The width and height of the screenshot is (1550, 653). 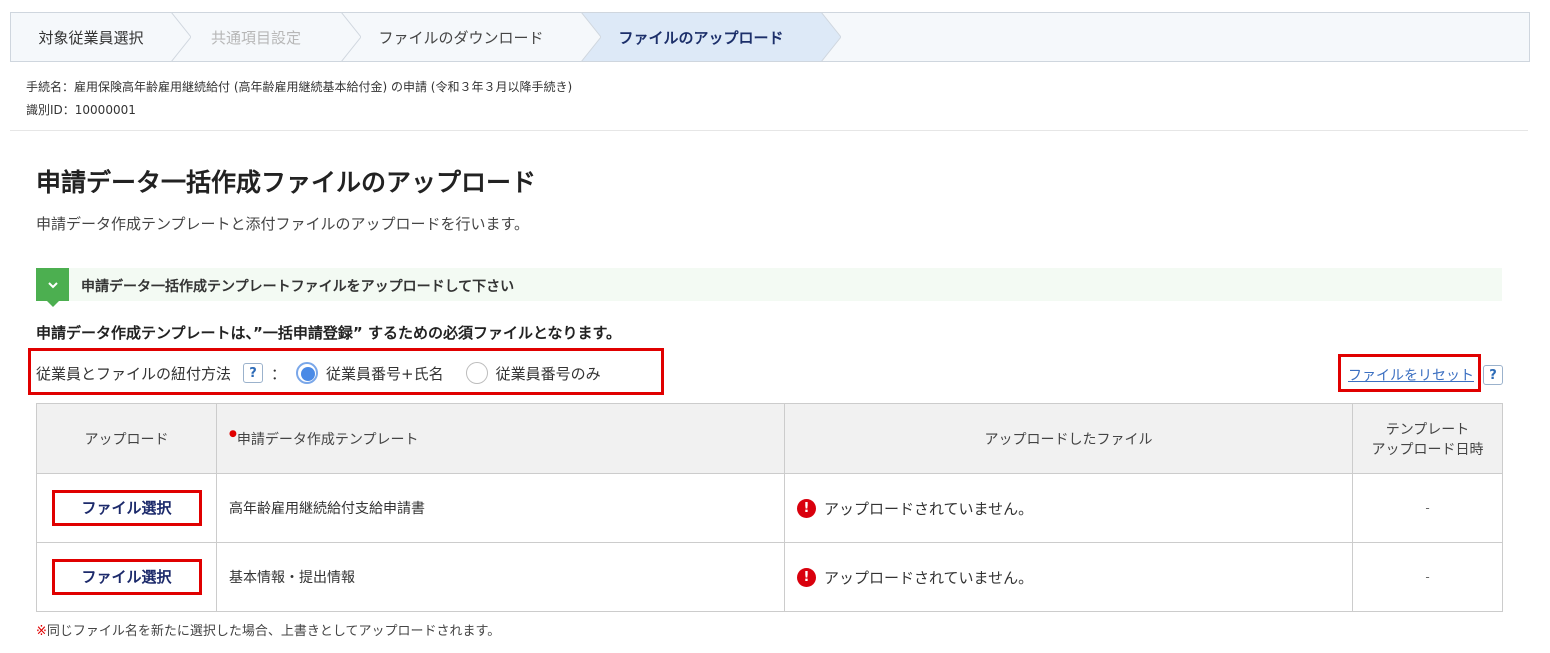 I want to click on step-label: 共通項目設定, so click(x=255, y=37).